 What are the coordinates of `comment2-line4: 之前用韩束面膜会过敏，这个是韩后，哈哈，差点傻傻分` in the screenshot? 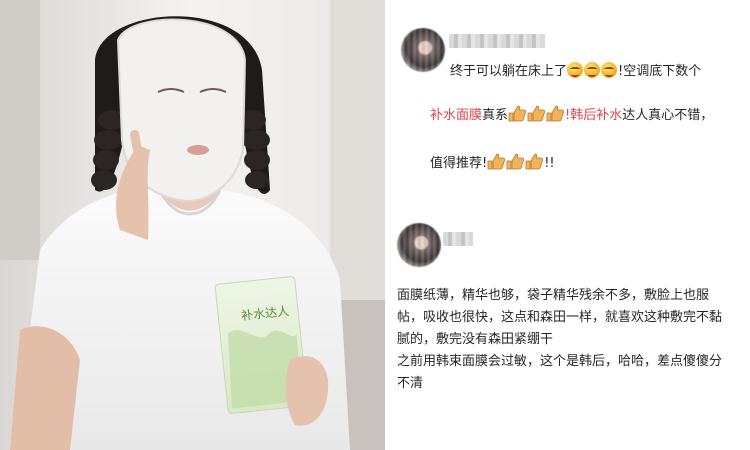 It's located at (560, 361).